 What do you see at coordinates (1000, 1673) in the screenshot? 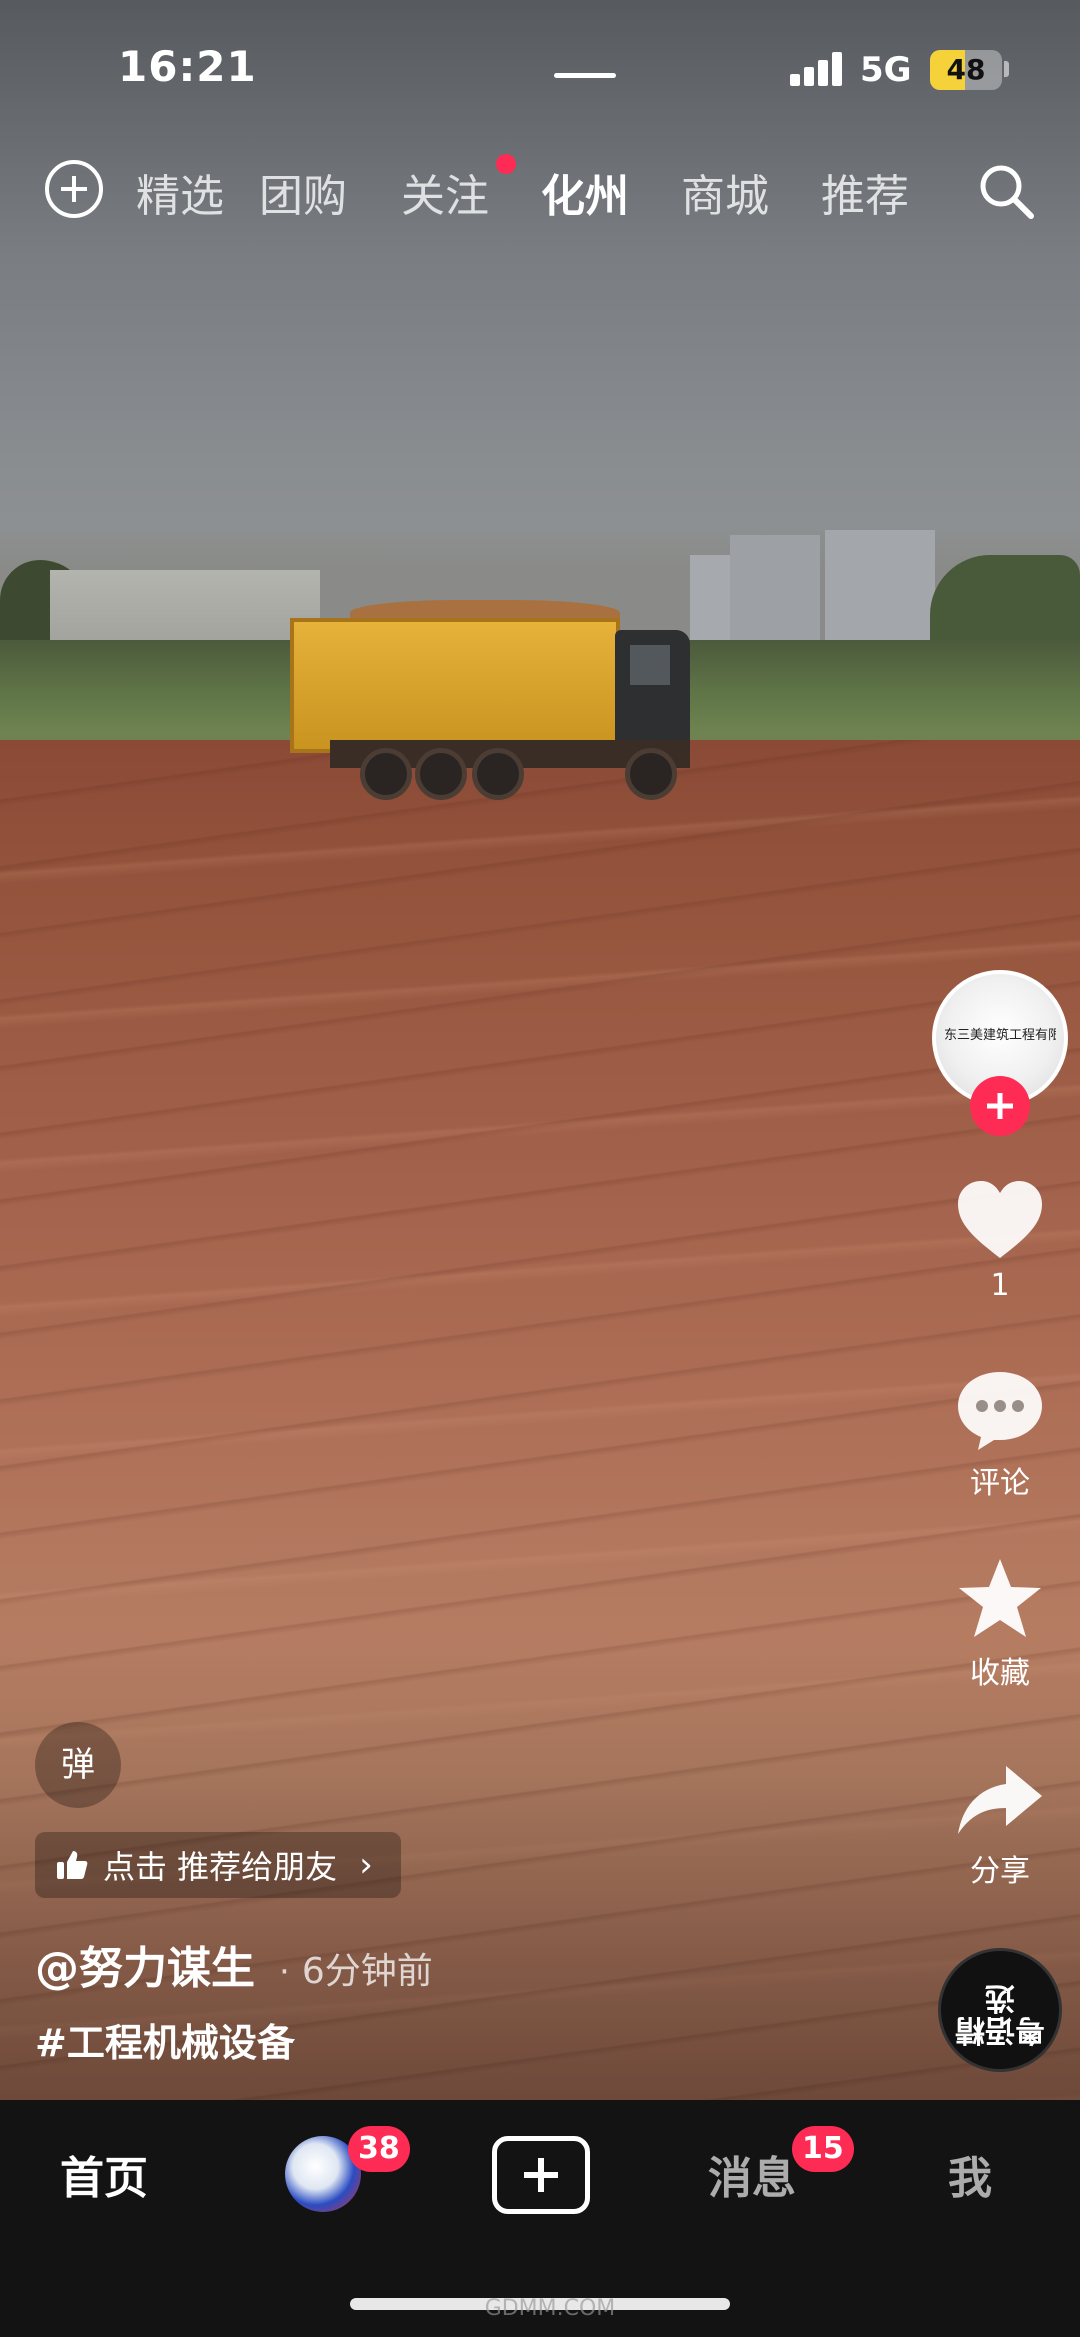
I see `favorite-label: 收藏` at bounding box center [1000, 1673].